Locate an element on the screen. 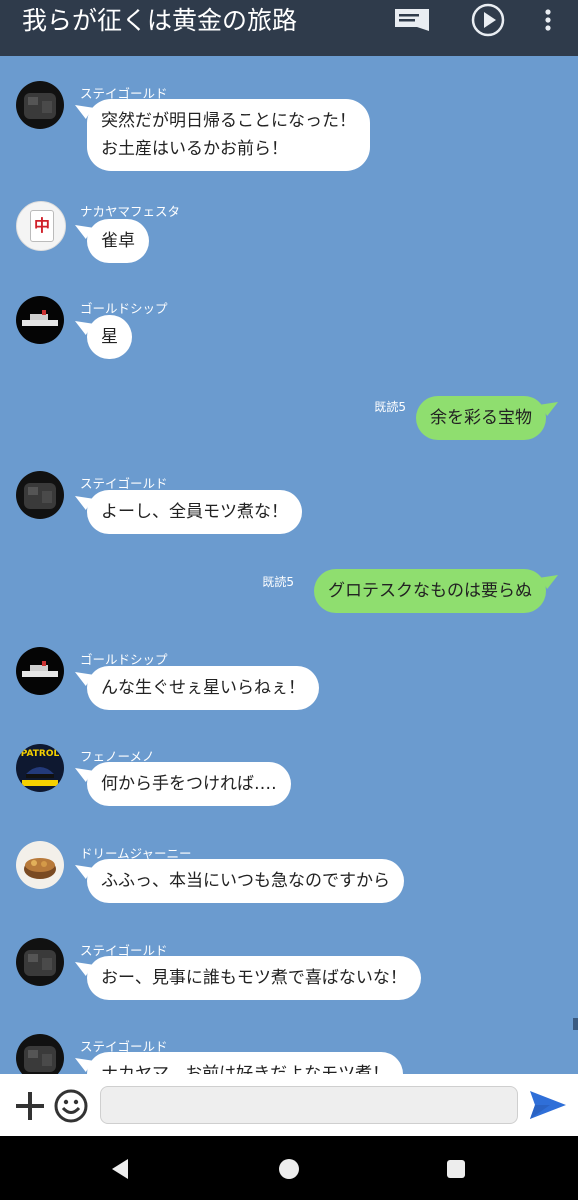  more-vertical-icon is located at coordinates (548, 20).